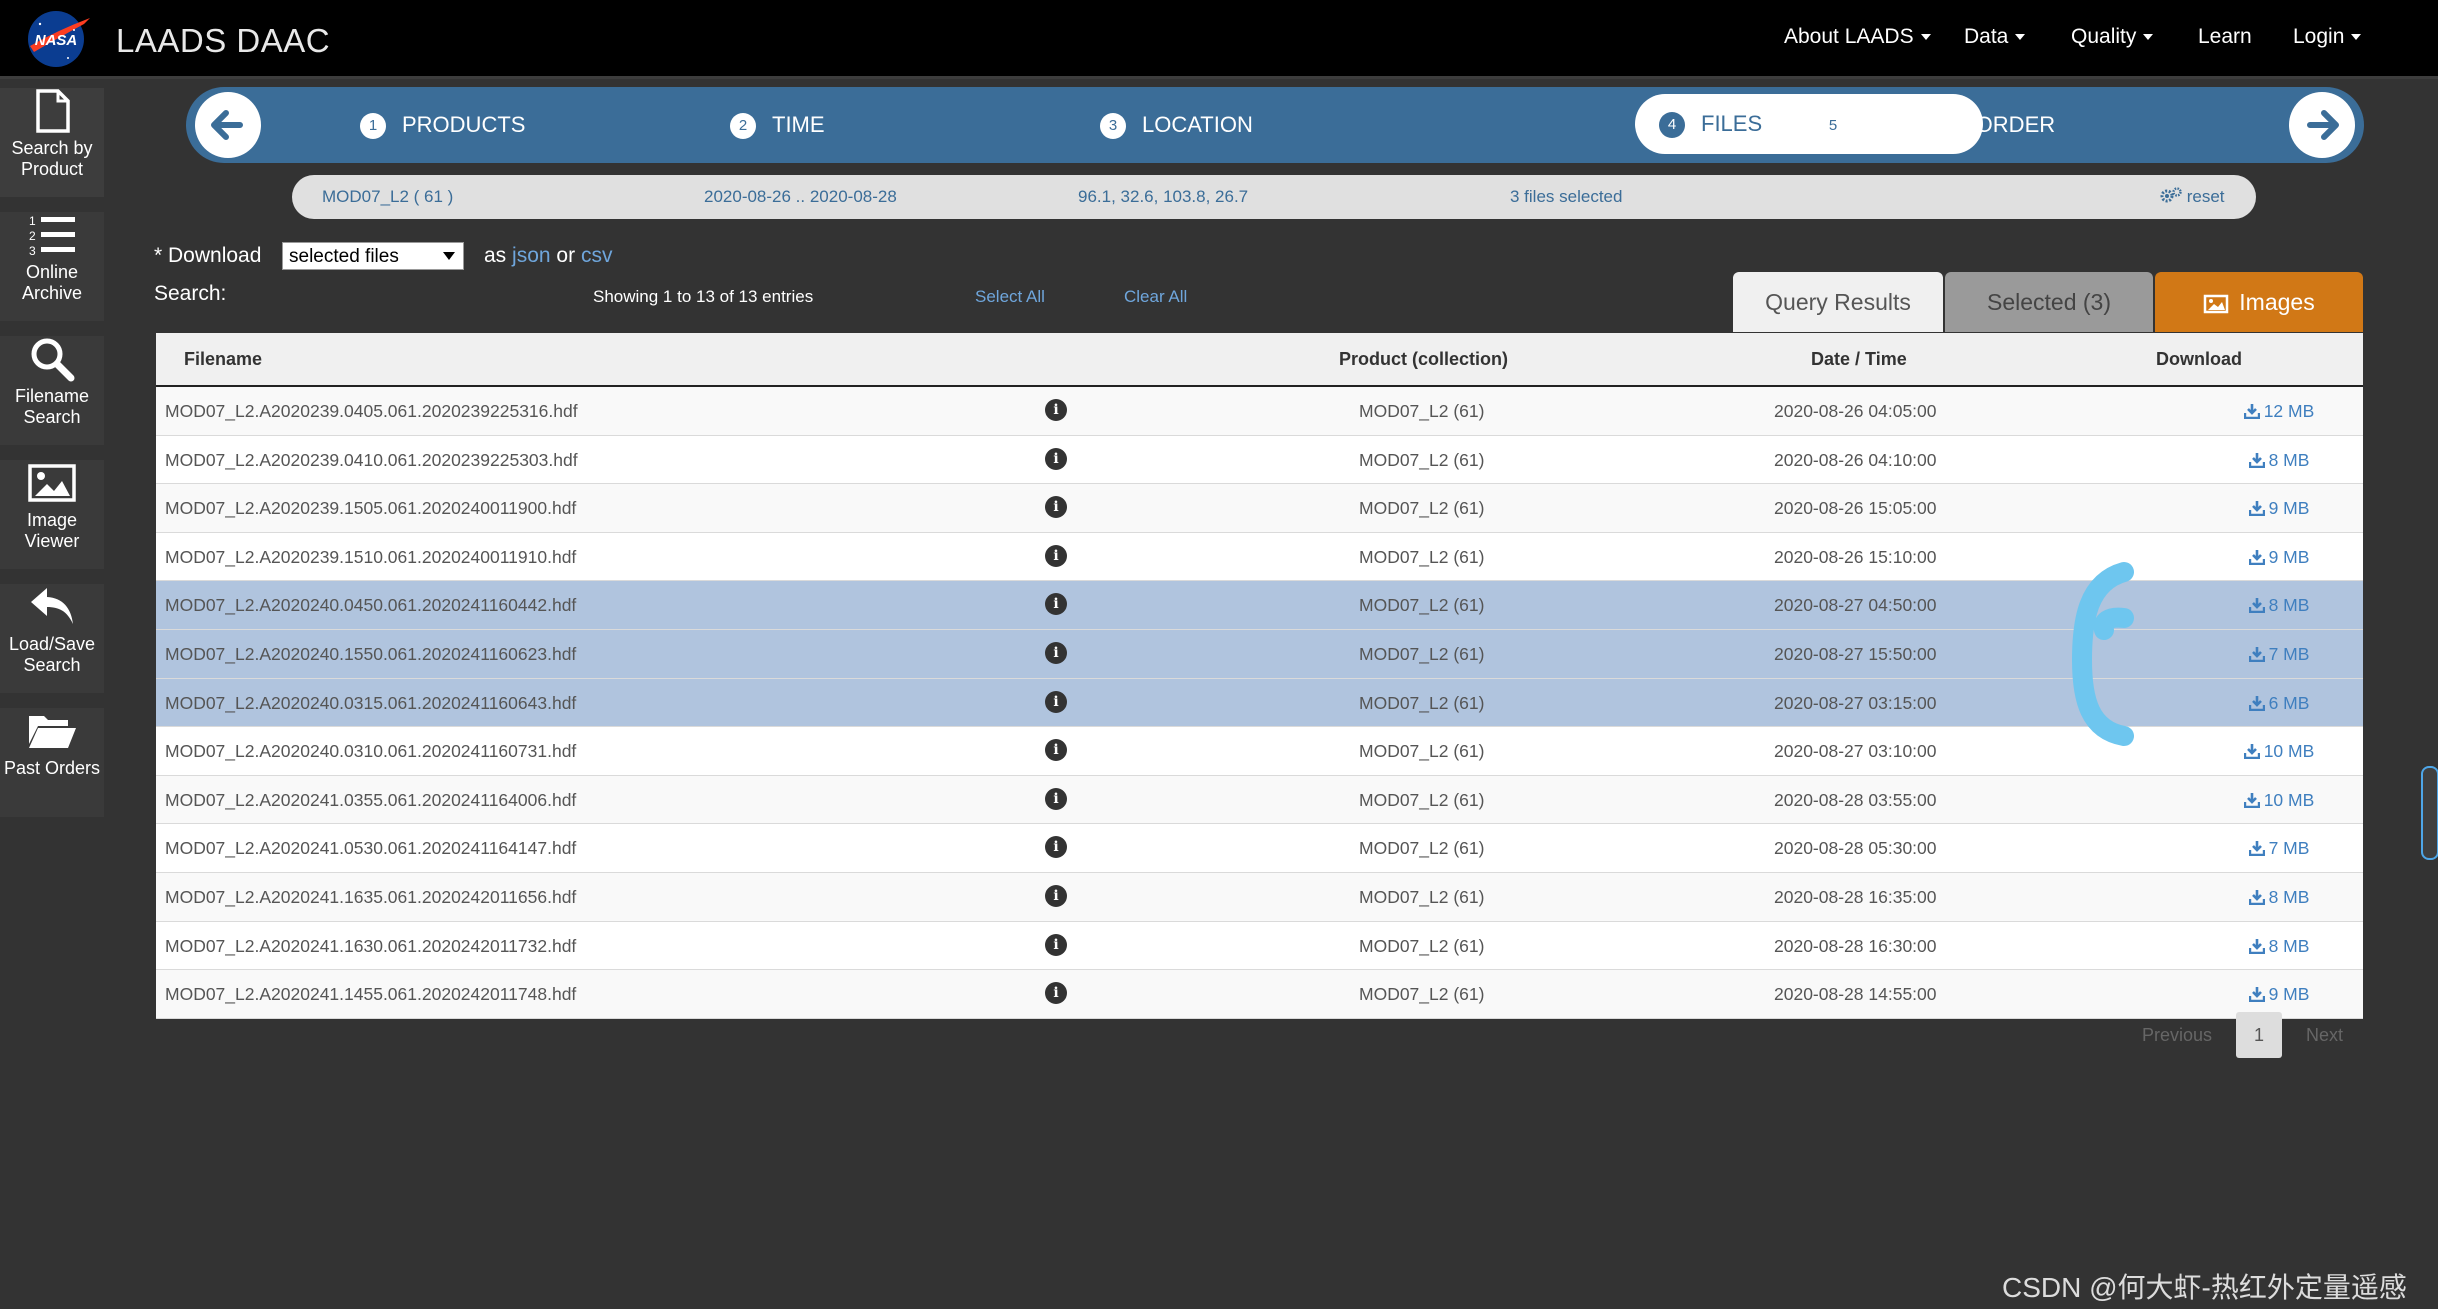 This screenshot has height=1309, width=2438. I want to click on sidebar-item-online-archive: 123 Online Archive, so click(52, 271).